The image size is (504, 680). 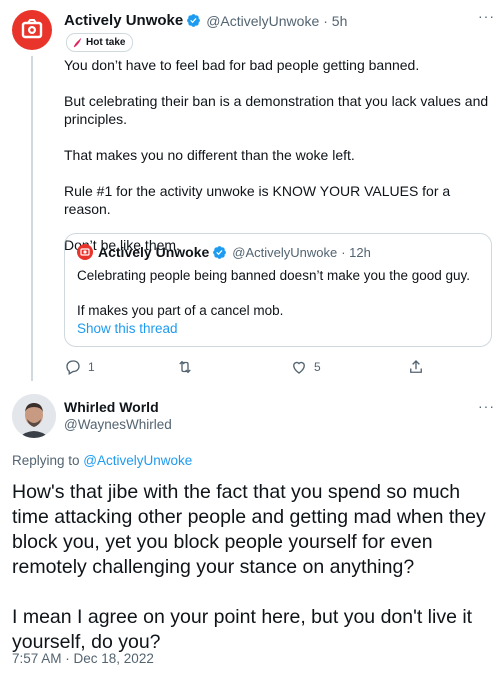 I want to click on hot-take-label: Hot take, so click(x=106, y=42).